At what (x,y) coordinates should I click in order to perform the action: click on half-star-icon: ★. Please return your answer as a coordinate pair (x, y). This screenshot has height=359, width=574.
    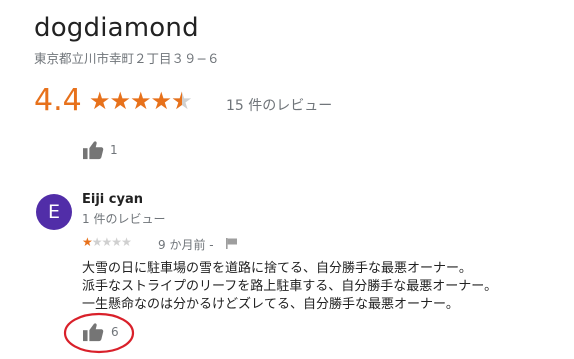
    Looking at the image, I should click on (181, 101).